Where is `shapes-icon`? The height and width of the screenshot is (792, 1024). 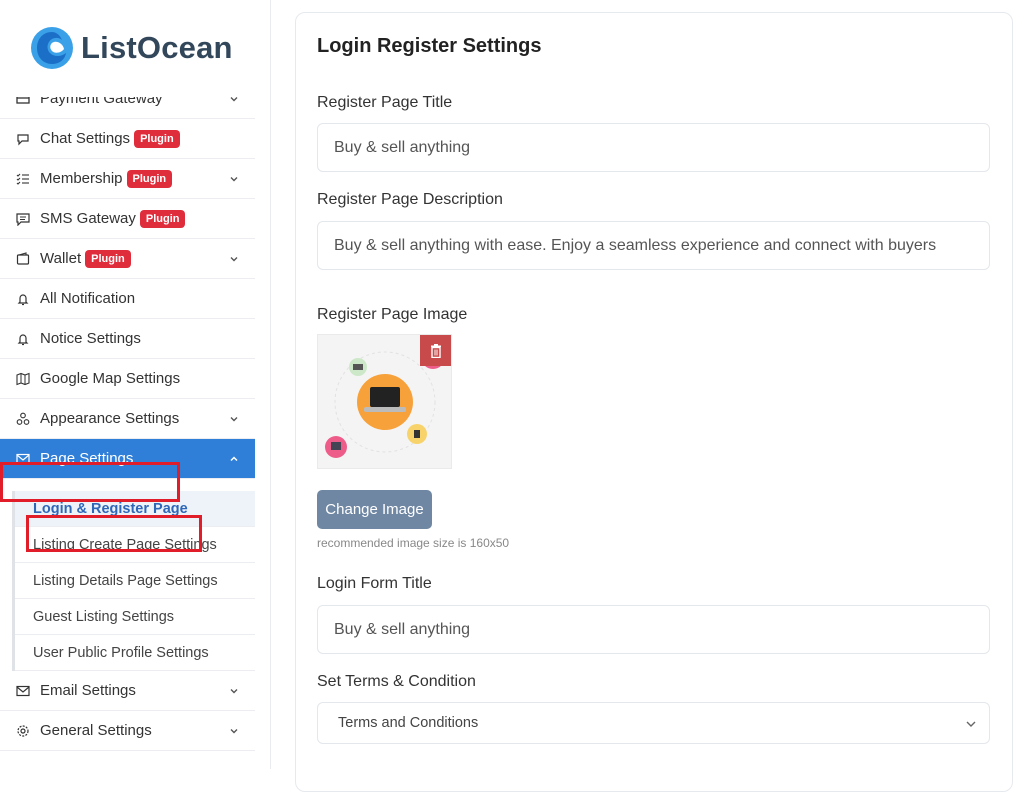 shapes-icon is located at coordinates (23, 419).